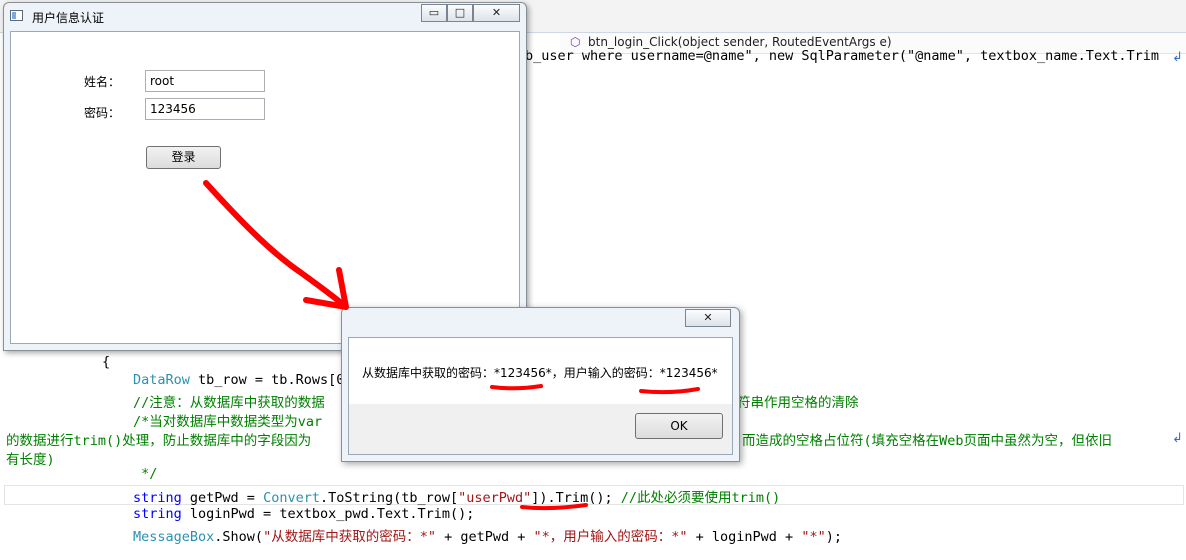 This screenshot has width=1186, height=560. I want to click on string-token: "userPwd", so click(495, 498).